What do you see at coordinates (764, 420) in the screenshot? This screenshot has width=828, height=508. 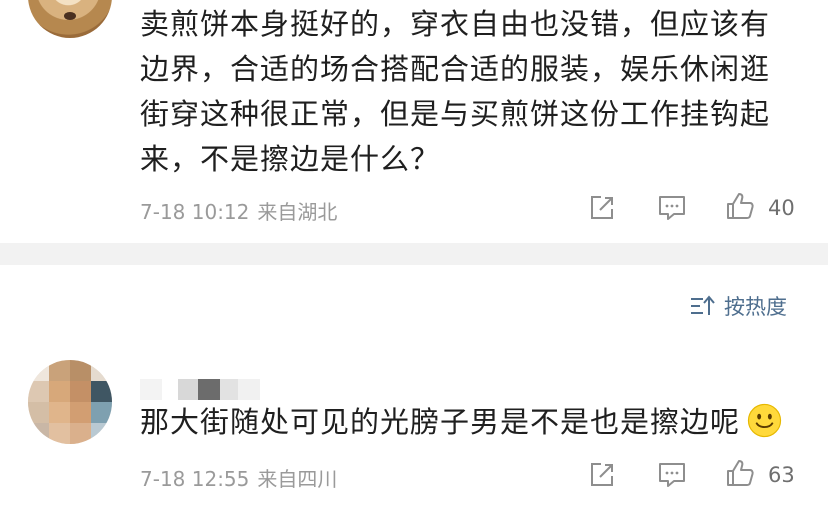 I see `smile-emoji-icon` at bounding box center [764, 420].